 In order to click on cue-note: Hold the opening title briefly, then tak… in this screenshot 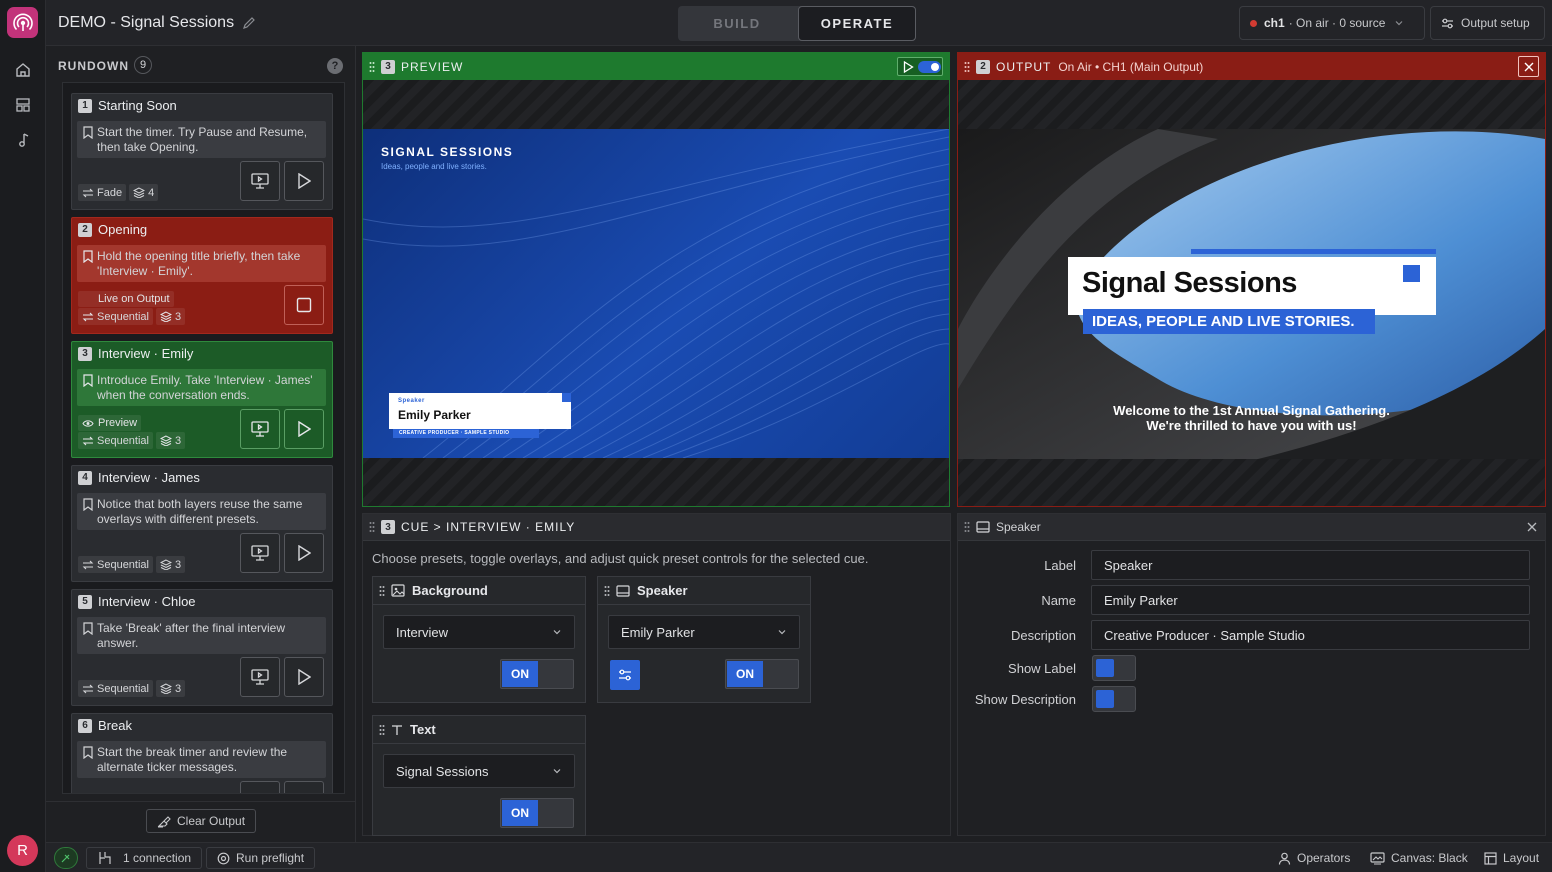, I will do `click(201, 263)`.